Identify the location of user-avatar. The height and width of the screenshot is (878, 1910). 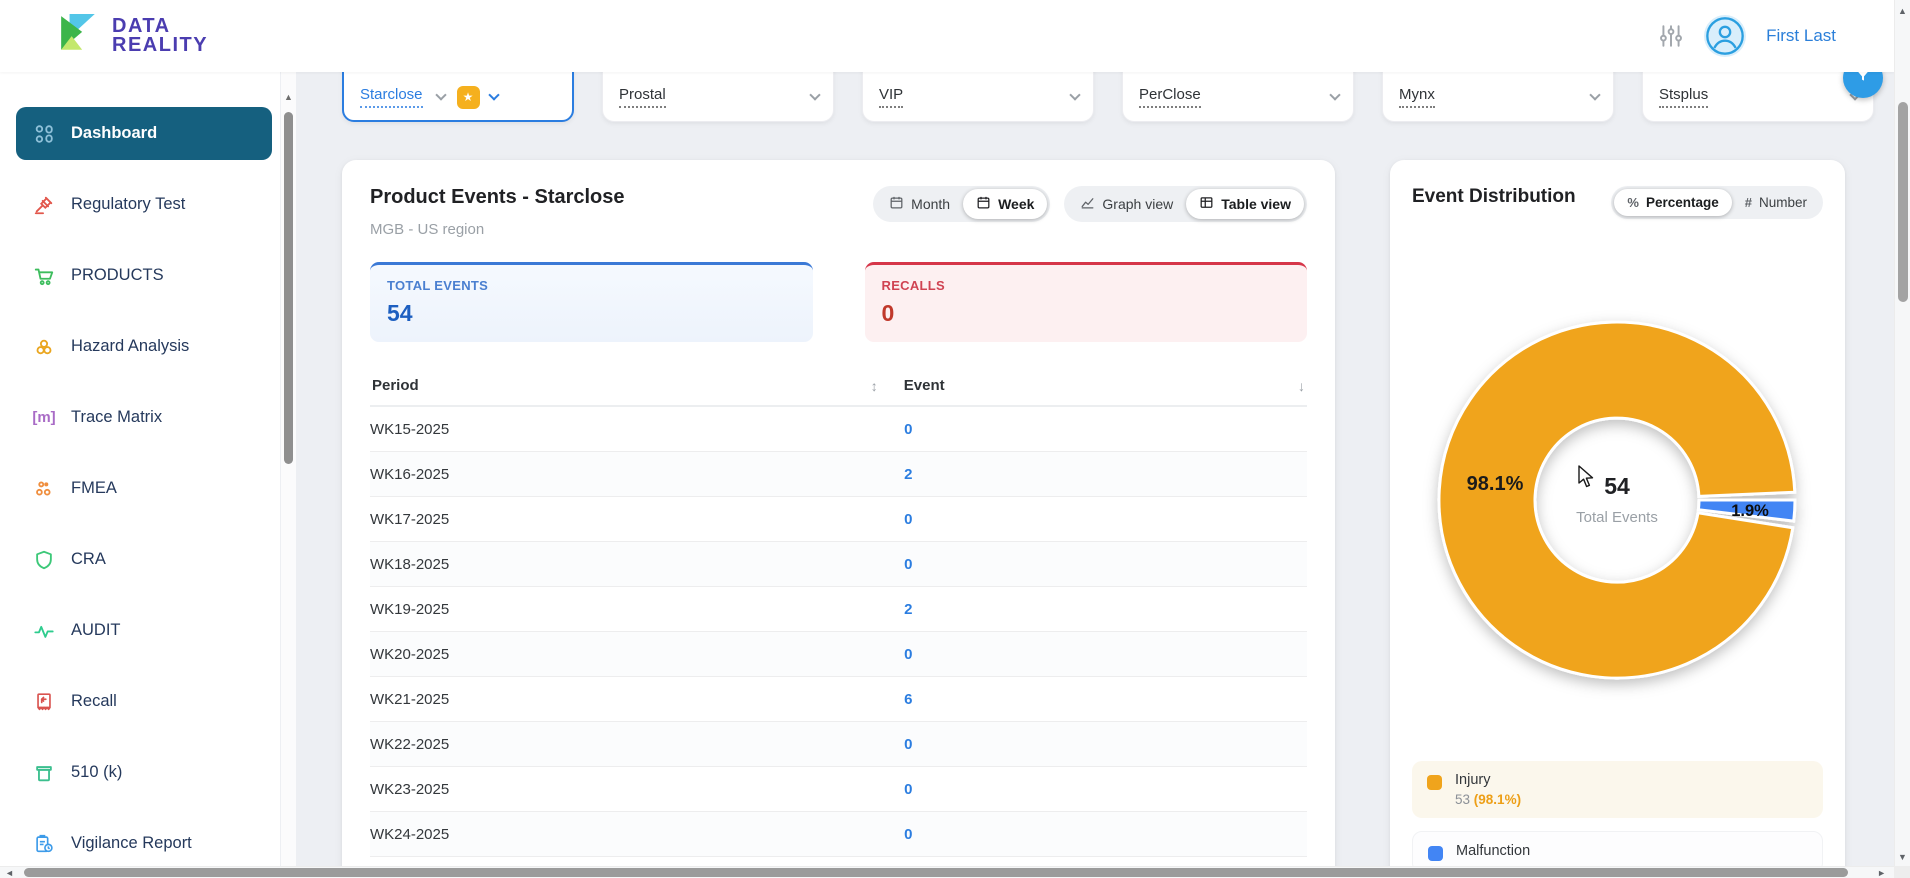
(1725, 36).